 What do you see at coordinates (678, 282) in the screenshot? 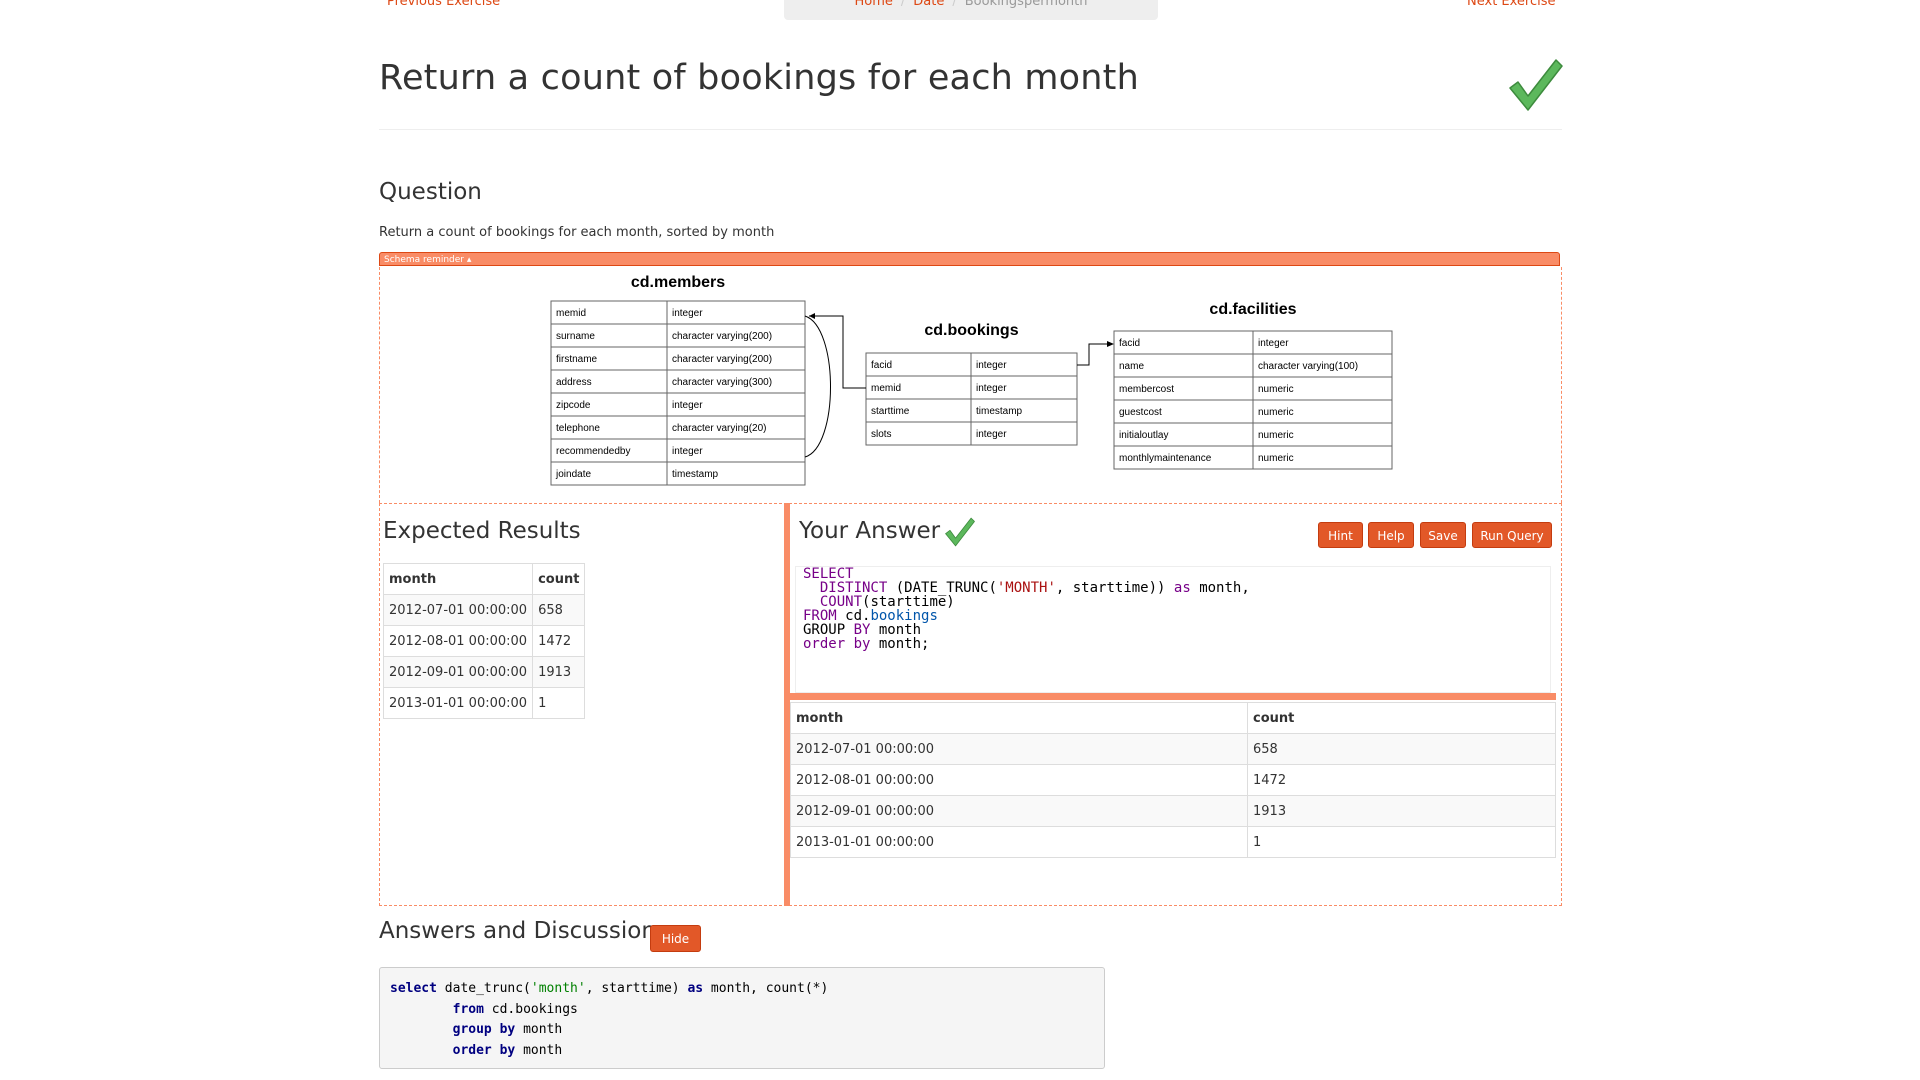
I see `schema-table-title: cd.members` at bounding box center [678, 282].